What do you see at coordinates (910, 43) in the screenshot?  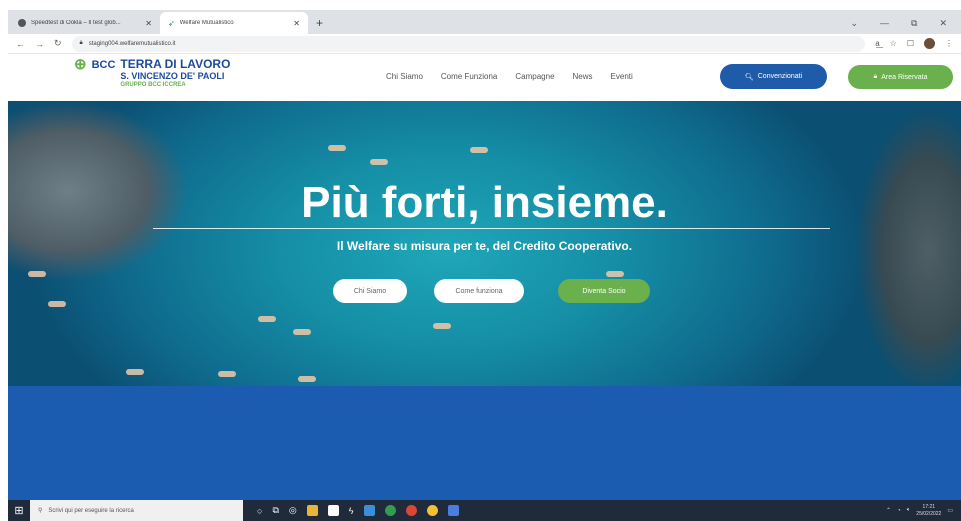 I see `tab-search-icon: ☐` at bounding box center [910, 43].